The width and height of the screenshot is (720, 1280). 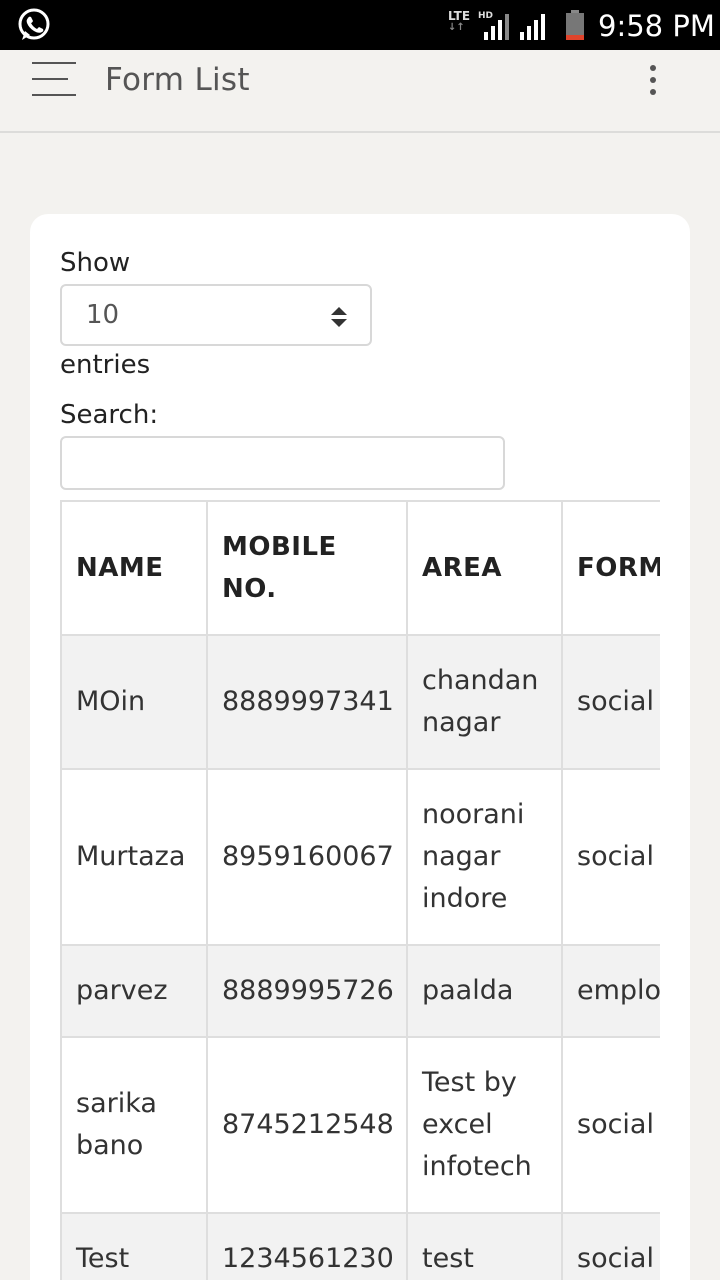 What do you see at coordinates (653, 81) in the screenshot?
I see `more-vertical-icon` at bounding box center [653, 81].